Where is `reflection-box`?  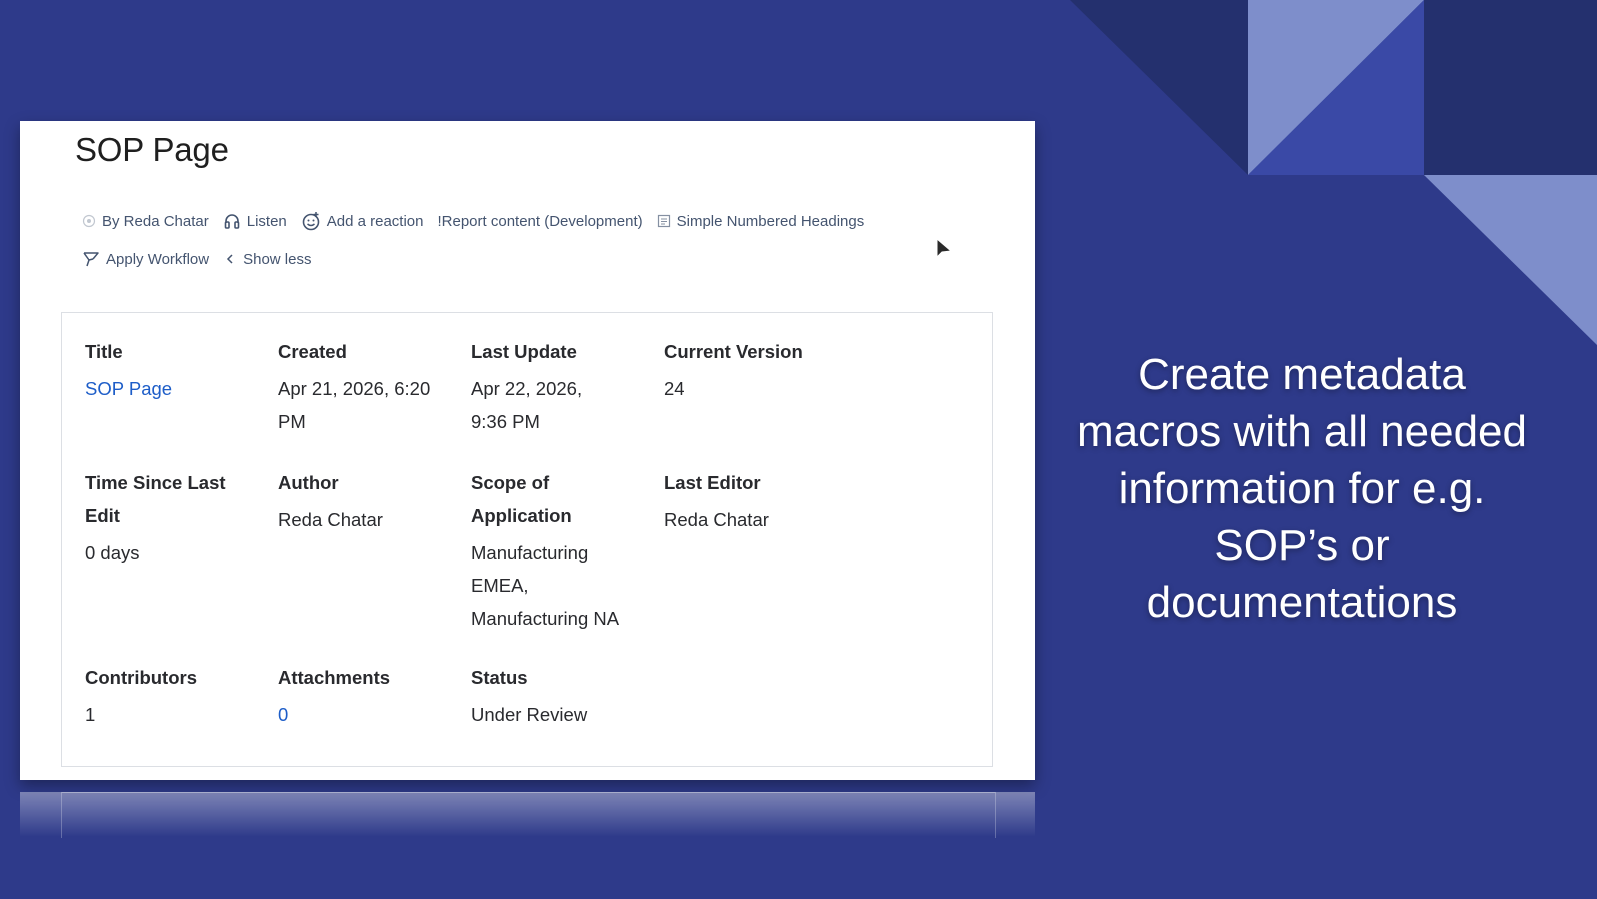
reflection-box is located at coordinates (528, 815).